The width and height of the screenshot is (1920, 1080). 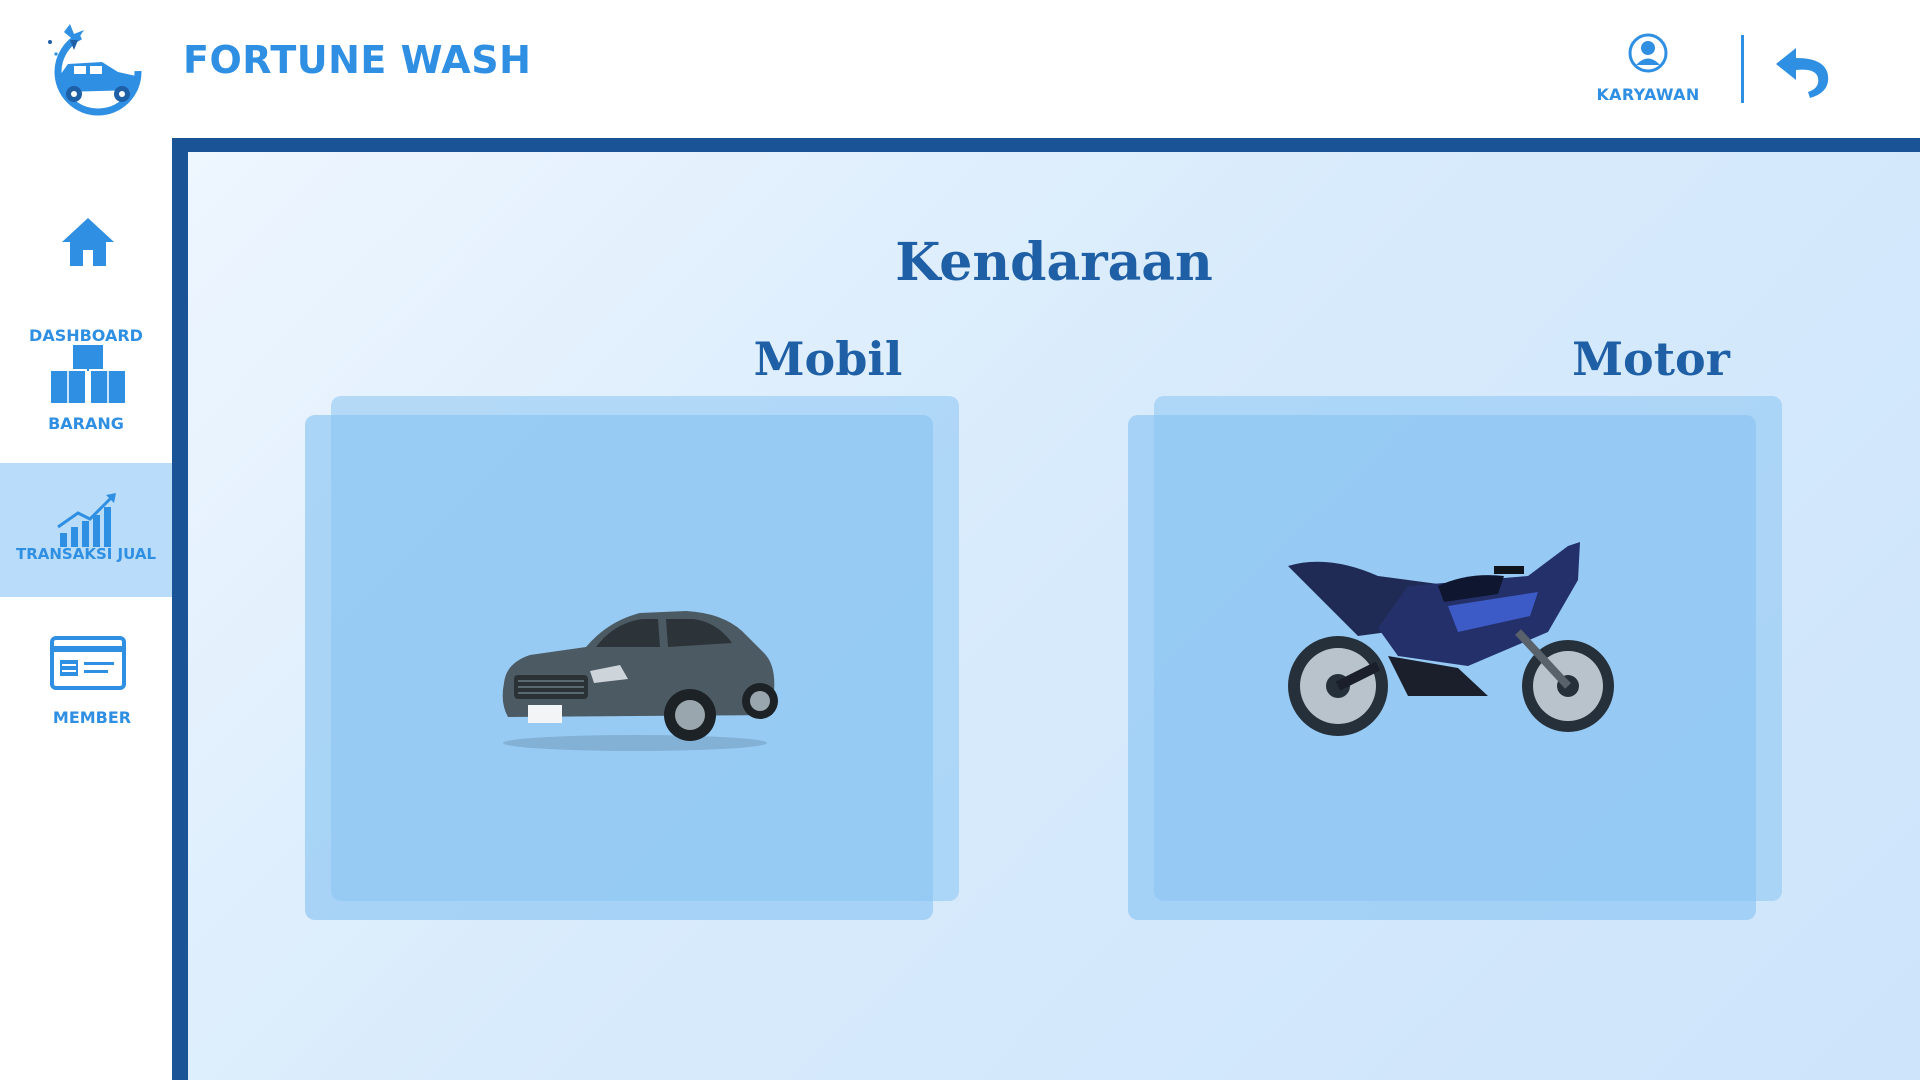 I want to click on sidebar-item-label: BARANG, so click(x=86, y=423).